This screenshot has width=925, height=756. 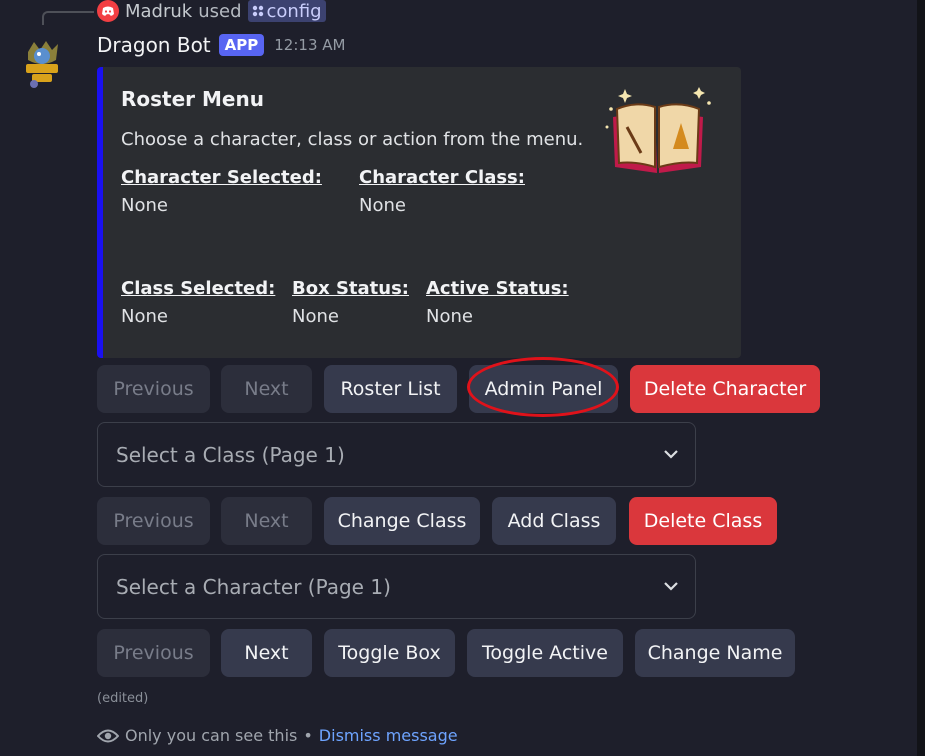 I want to click on admin-panel-button: Admin Panel, so click(x=543, y=389).